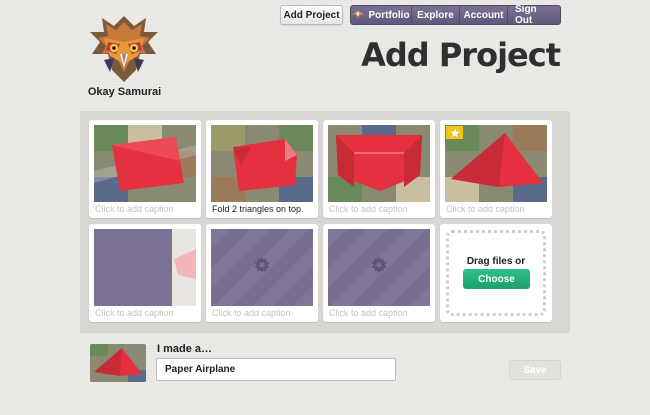  Describe the element at coordinates (483, 15) in the screenshot. I see `nav-account: Account` at that location.